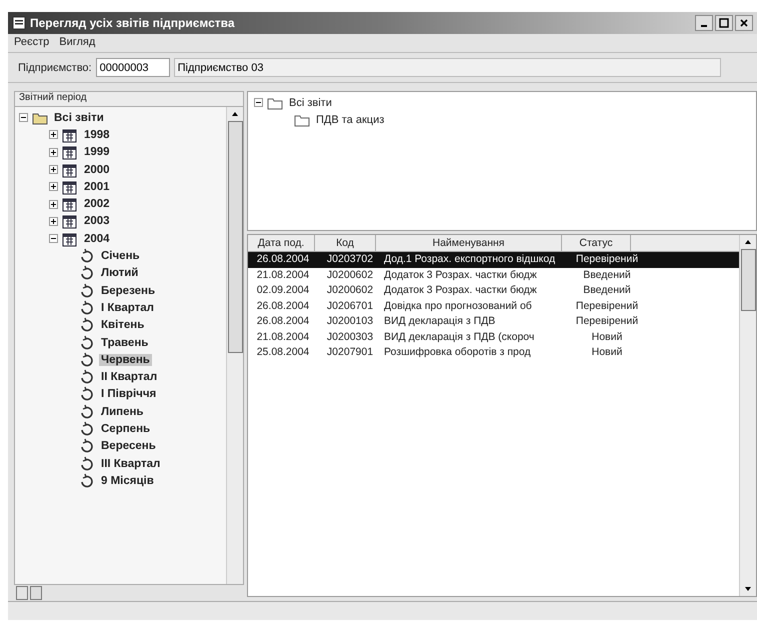 The width and height of the screenshot is (757, 627). What do you see at coordinates (127, 480) in the screenshot?
I see `tree-item: 9 Місяців` at bounding box center [127, 480].